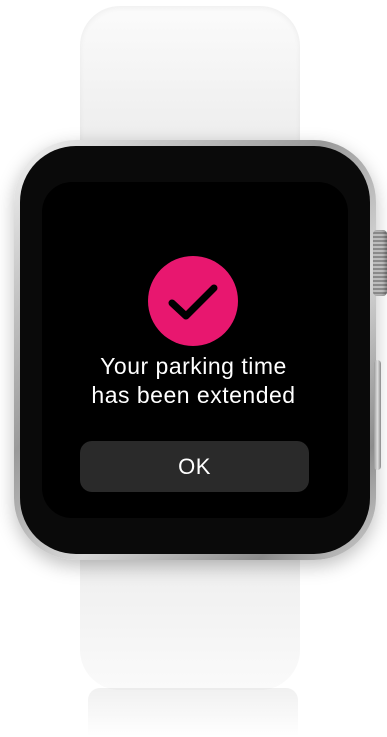  Describe the element at coordinates (193, 395) in the screenshot. I see `alert-message-line-2: has been extended` at that location.